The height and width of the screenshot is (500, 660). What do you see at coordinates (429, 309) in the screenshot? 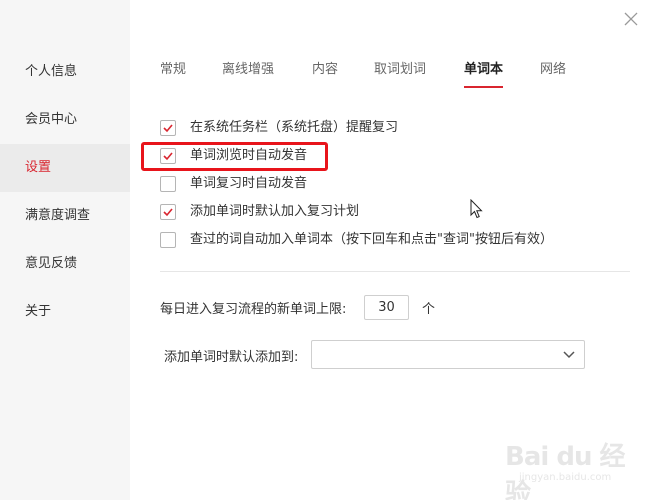
I see `daily-limit-unit: 个` at bounding box center [429, 309].